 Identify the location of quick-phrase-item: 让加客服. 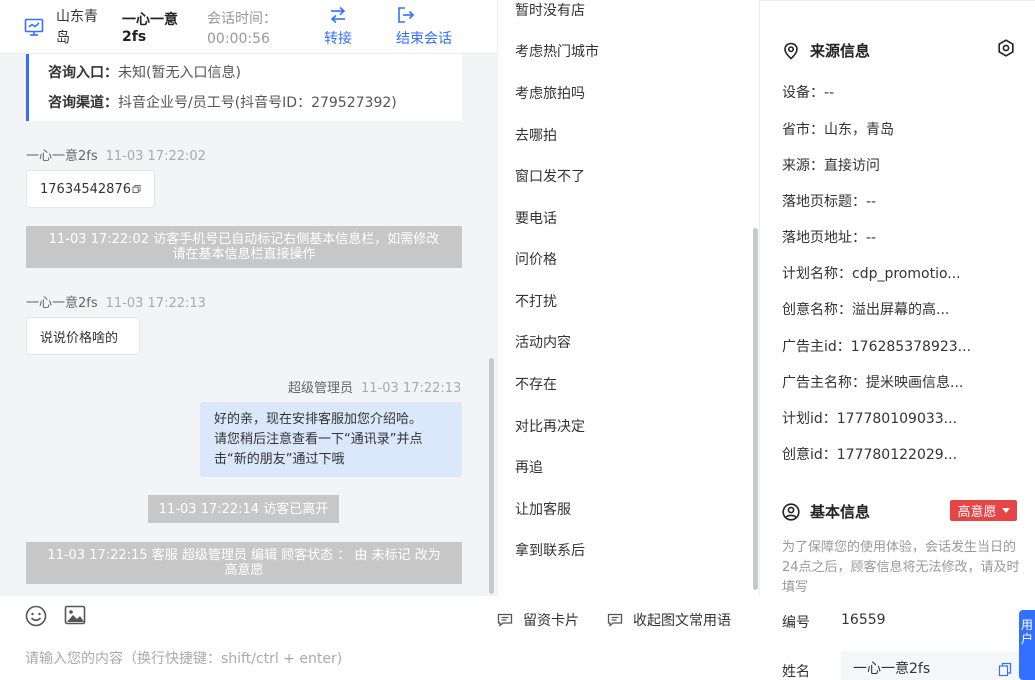
(543, 509).